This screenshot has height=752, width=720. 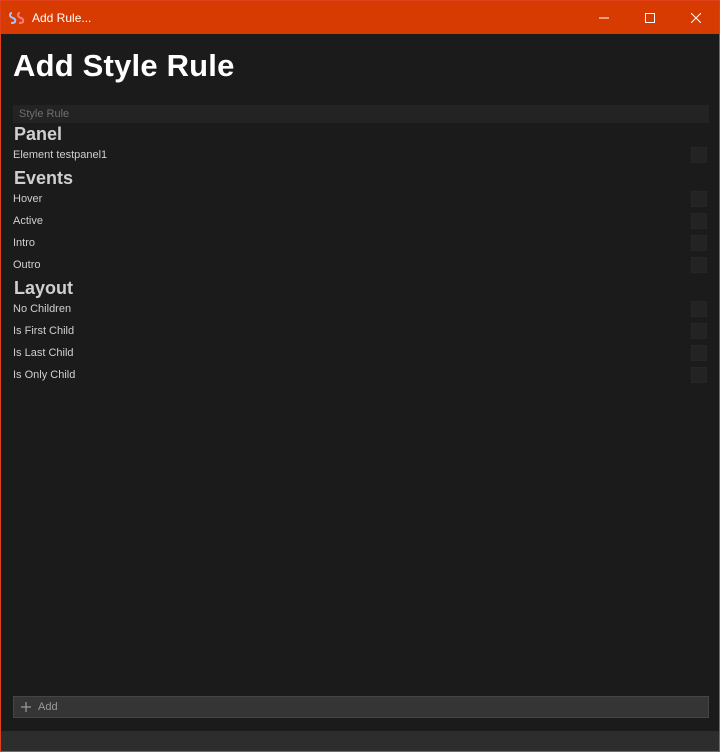 What do you see at coordinates (361, 114) in the screenshot?
I see `style-rule-search-input` at bounding box center [361, 114].